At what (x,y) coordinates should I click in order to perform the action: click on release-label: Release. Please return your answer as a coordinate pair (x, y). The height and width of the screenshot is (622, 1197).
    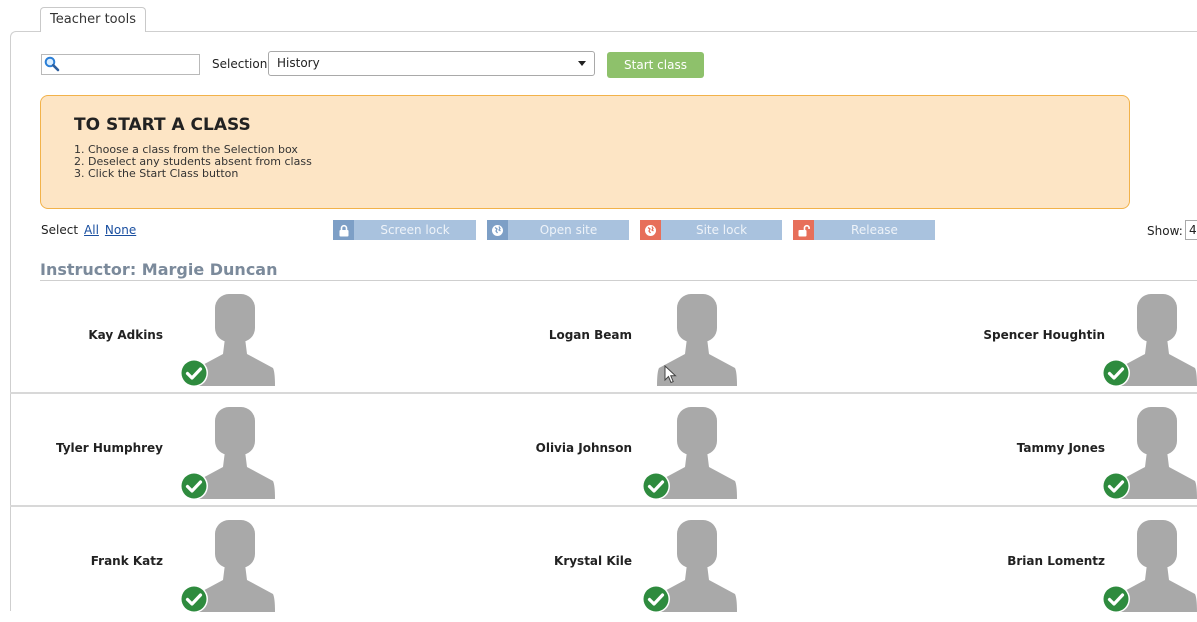
    Looking at the image, I should click on (874, 230).